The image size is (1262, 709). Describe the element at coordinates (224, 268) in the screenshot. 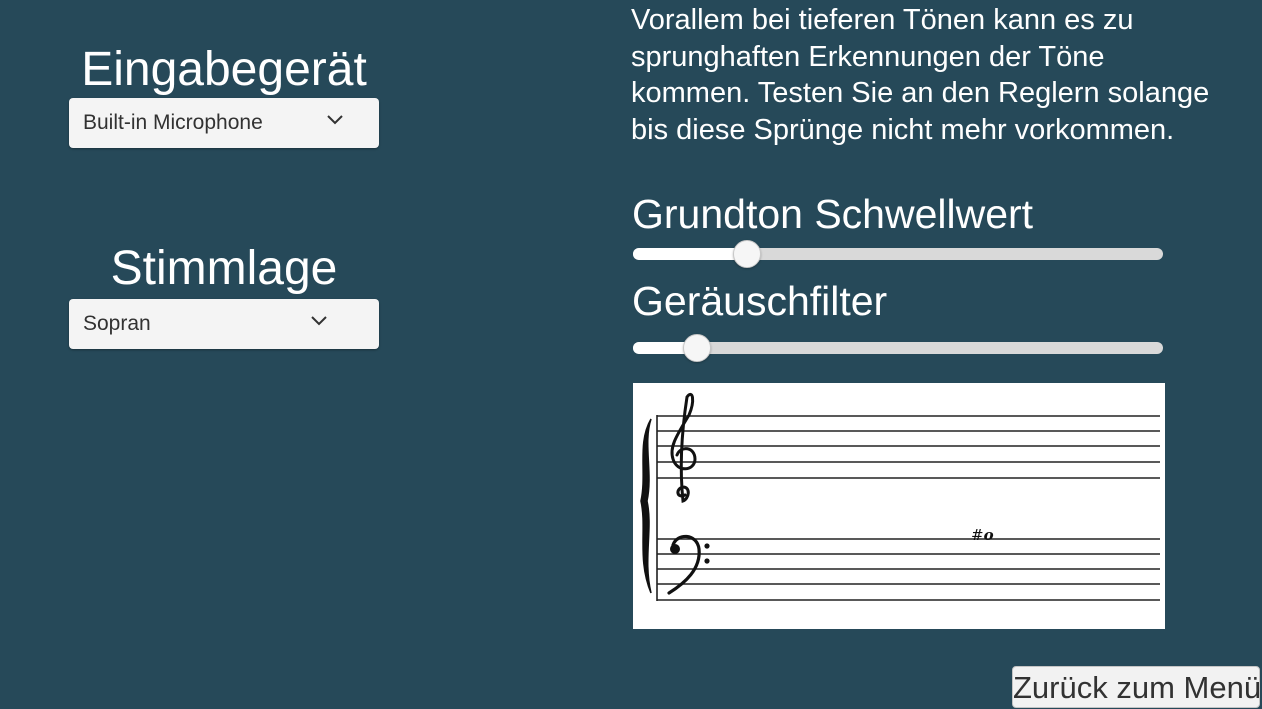

I see `voice-range-heading: Stimmlage` at that location.